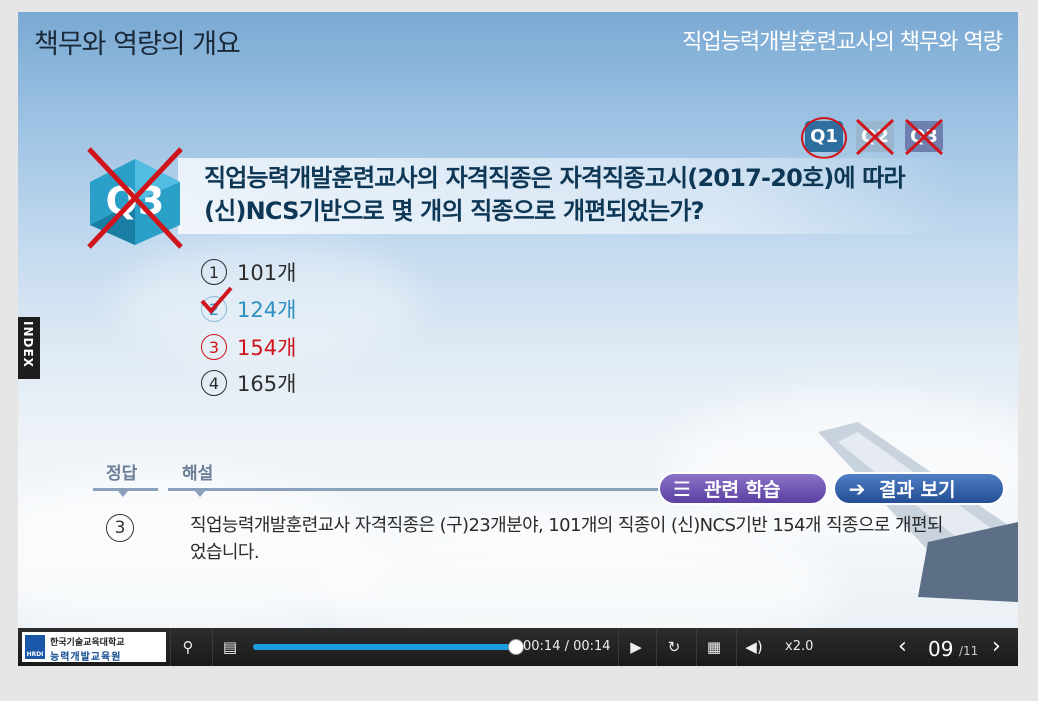  What do you see at coordinates (857, 488) in the screenshot?
I see `arrow-right-icon: ➔` at bounding box center [857, 488].